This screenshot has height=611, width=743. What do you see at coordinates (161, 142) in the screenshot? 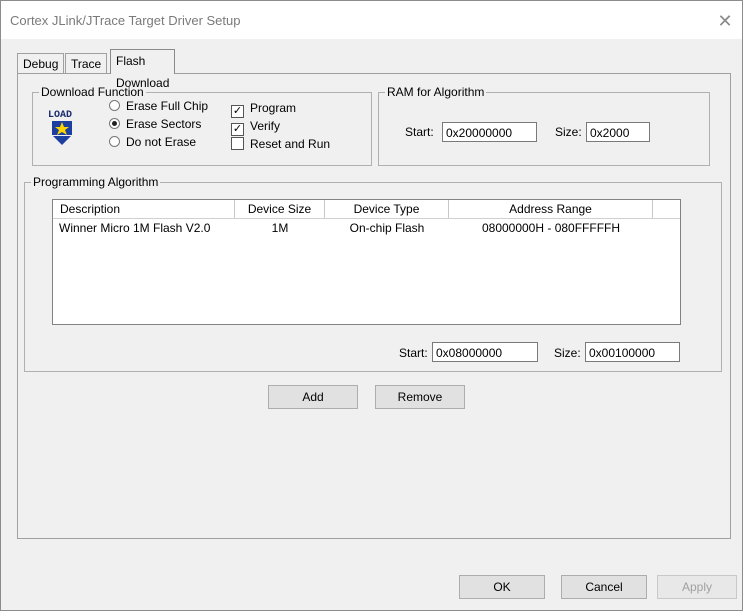
I see `do-not-erase-label: Do not Erase` at bounding box center [161, 142].